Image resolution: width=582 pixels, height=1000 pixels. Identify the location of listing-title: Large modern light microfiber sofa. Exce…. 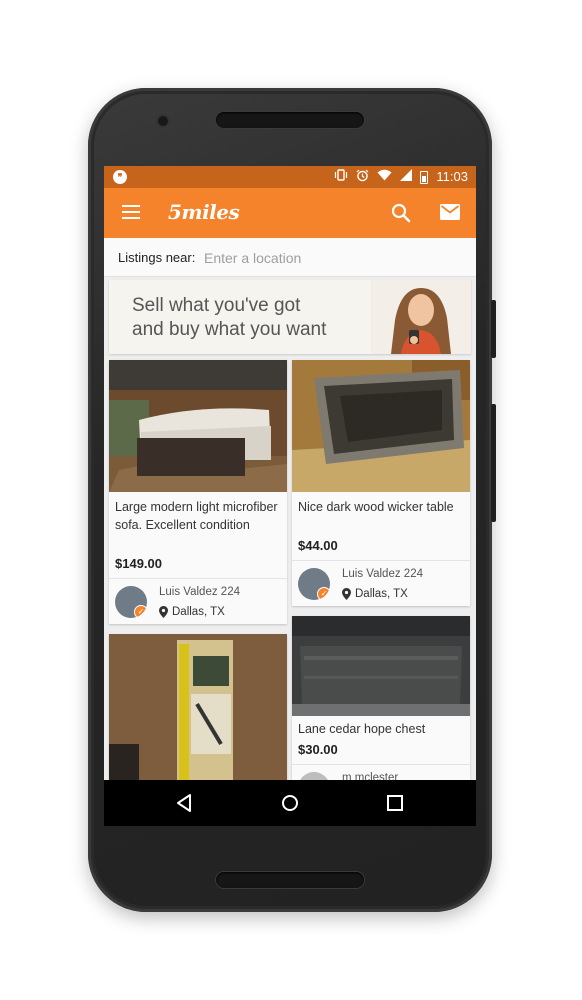
(196, 516).